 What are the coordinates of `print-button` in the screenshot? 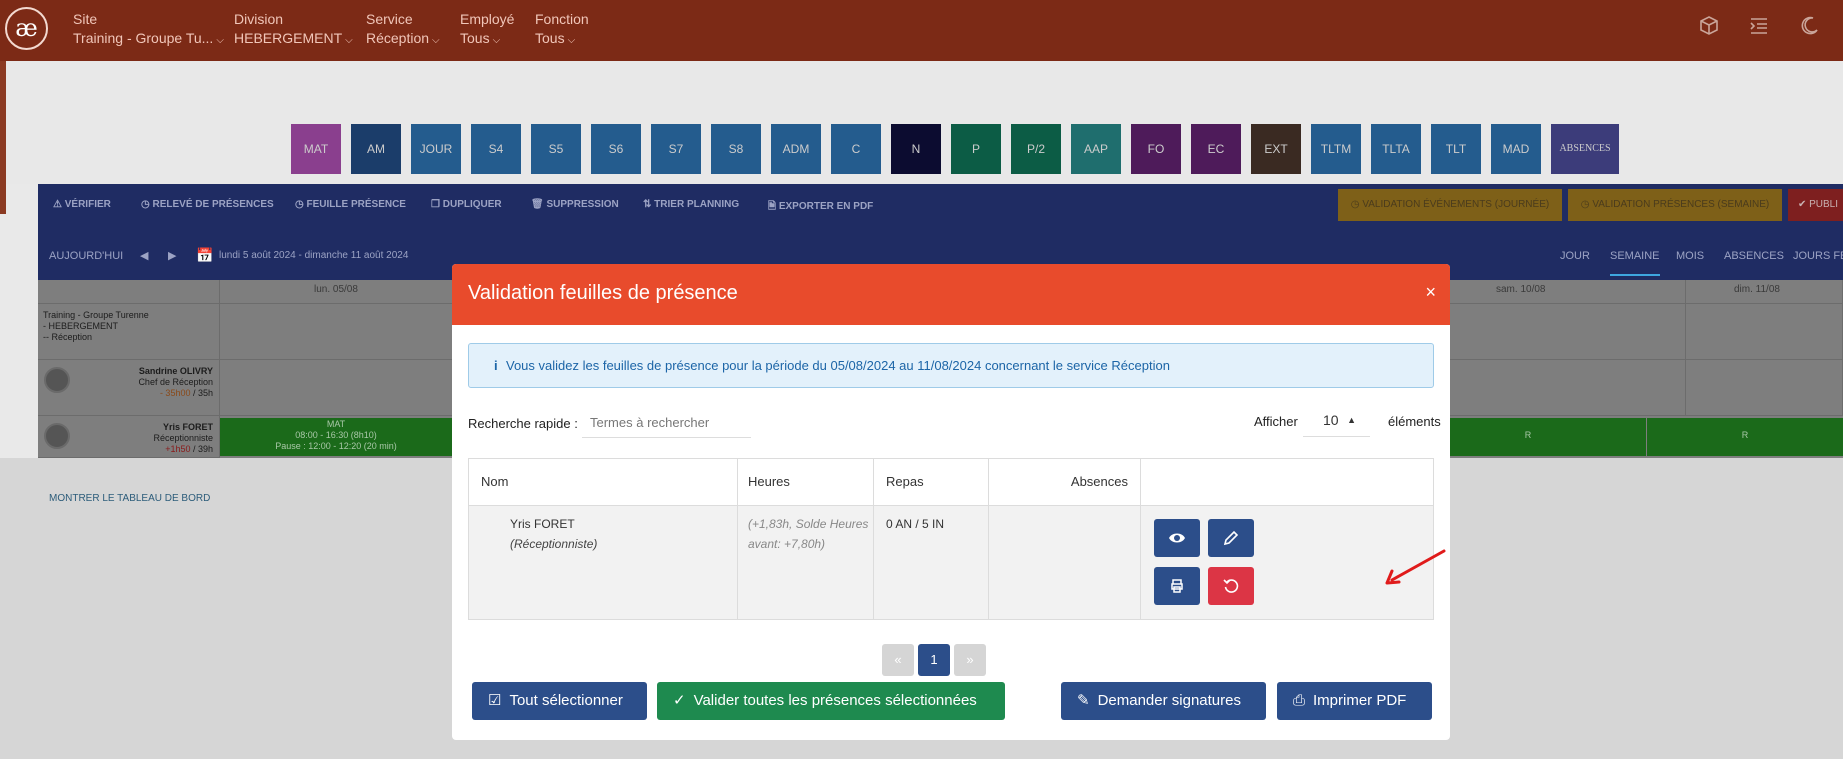 It's located at (1177, 586).